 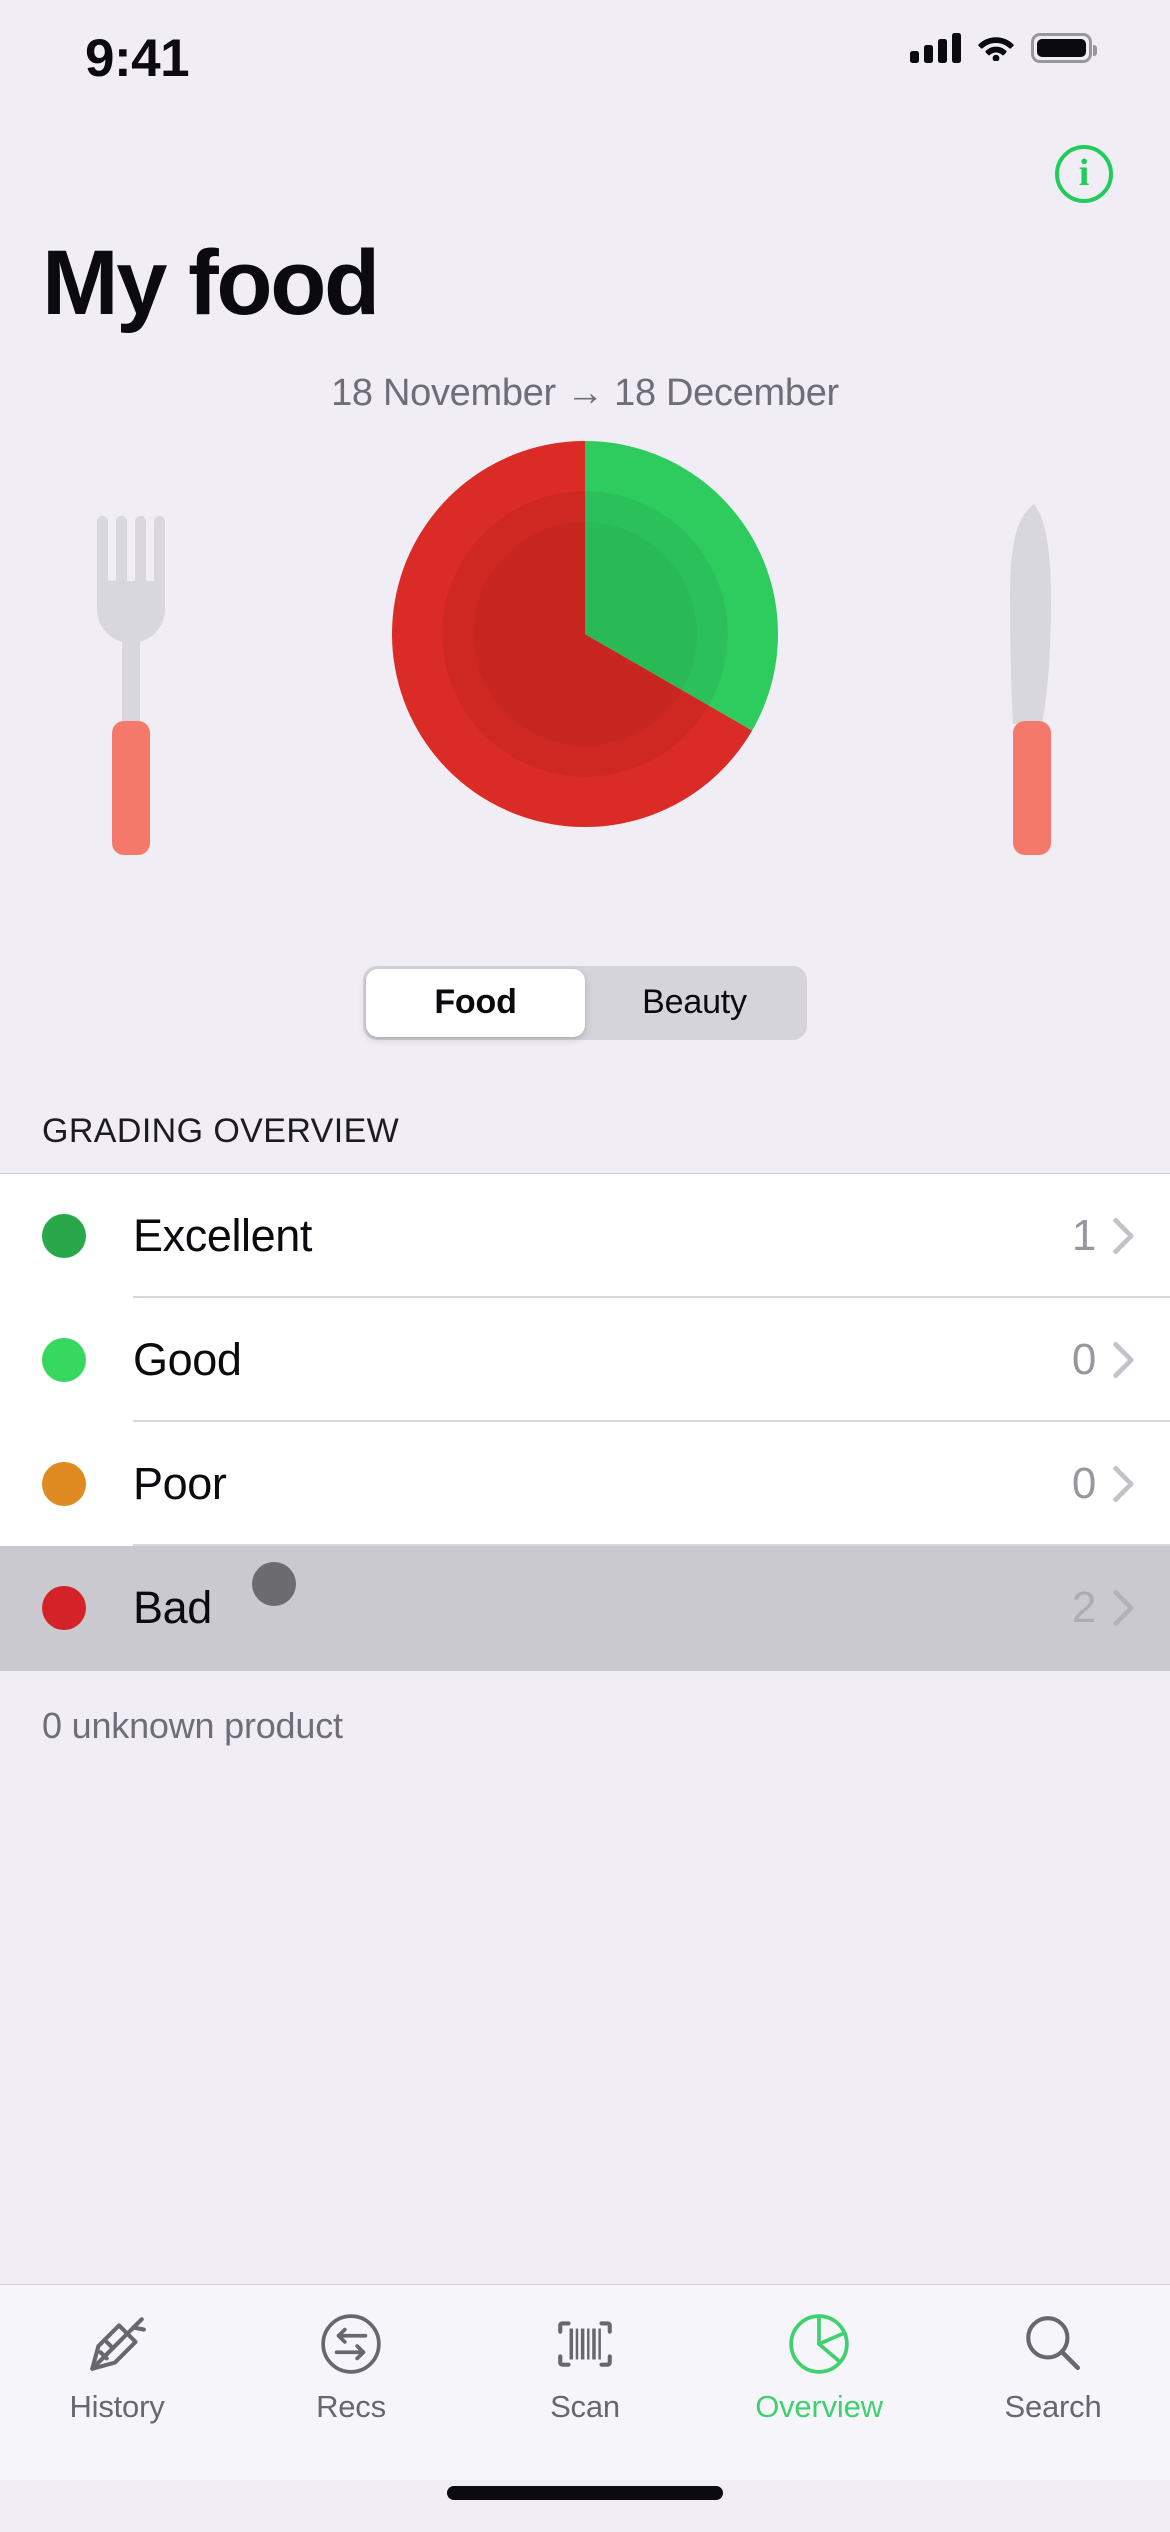 I want to click on wifi-icon, so click(x=996, y=48).